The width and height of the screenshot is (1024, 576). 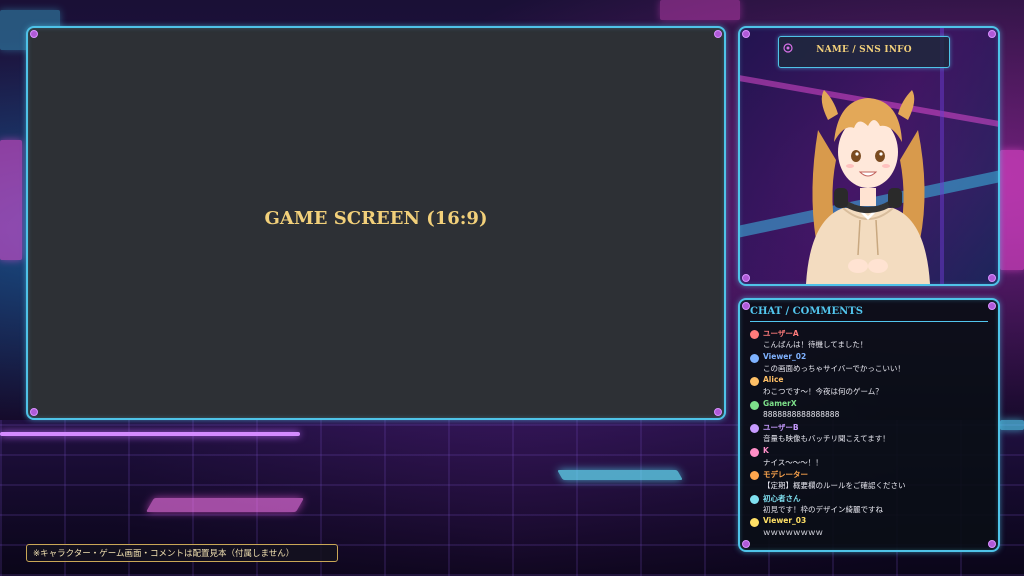 What do you see at coordinates (782, 498) in the screenshot?
I see `chat-username: 初心者さん` at bounding box center [782, 498].